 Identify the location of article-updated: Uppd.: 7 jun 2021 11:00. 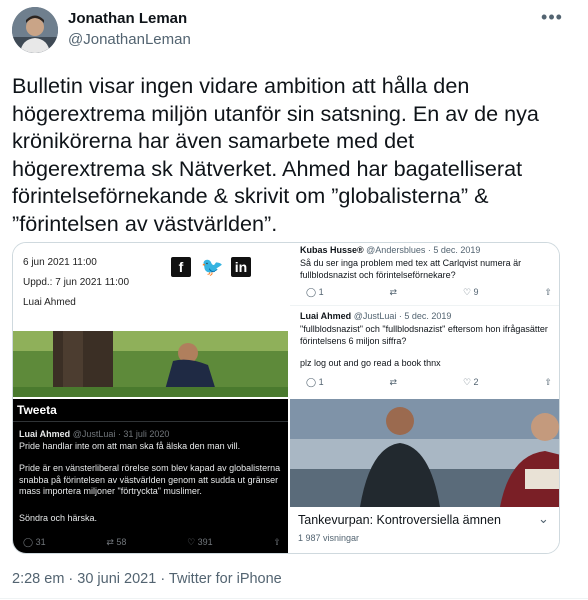
(76, 282).